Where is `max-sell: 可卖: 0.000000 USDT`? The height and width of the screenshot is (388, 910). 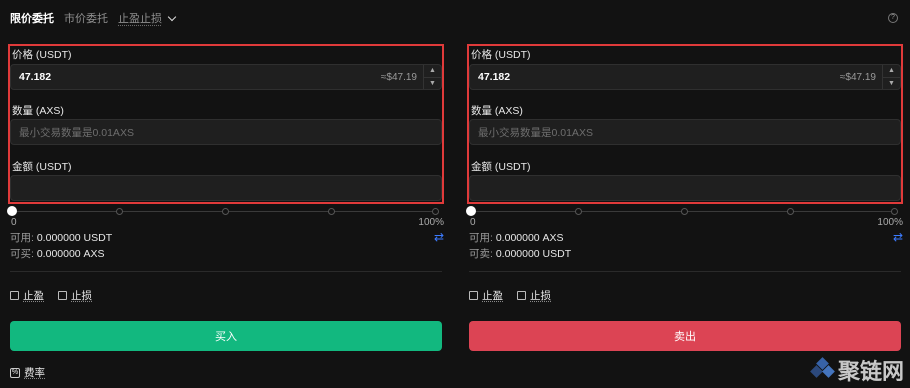
max-sell: 可卖: 0.000000 USDT is located at coordinates (520, 253).